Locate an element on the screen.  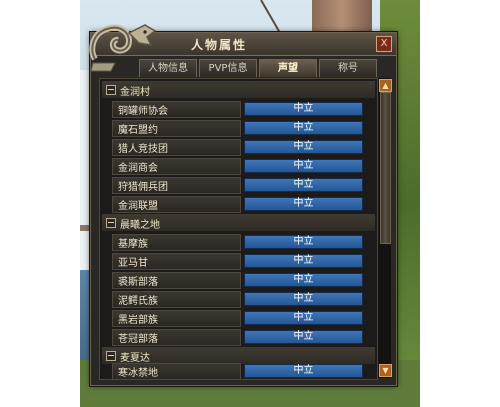
down-arrow-icon: ▼ is located at coordinates (385, 370).